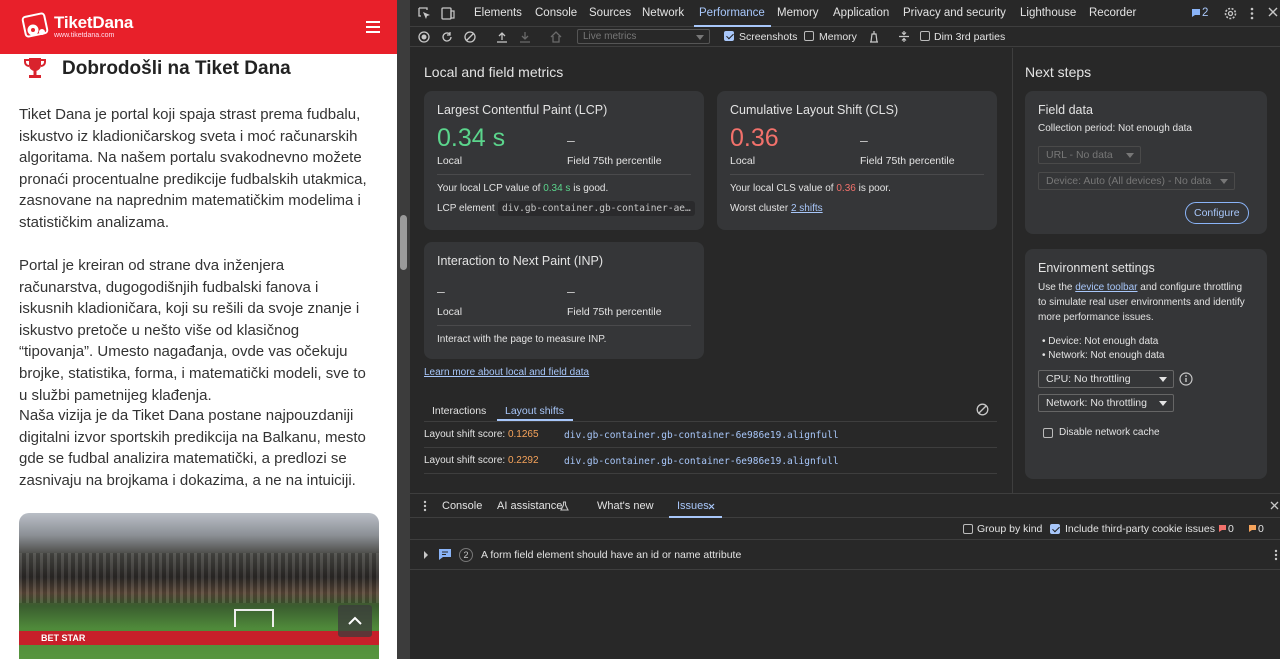 This screenshot has width=1280, height=659. Describe the element at coordinates (403, 242) in the screenshot. I see `scrollbar-thumb` at that location.